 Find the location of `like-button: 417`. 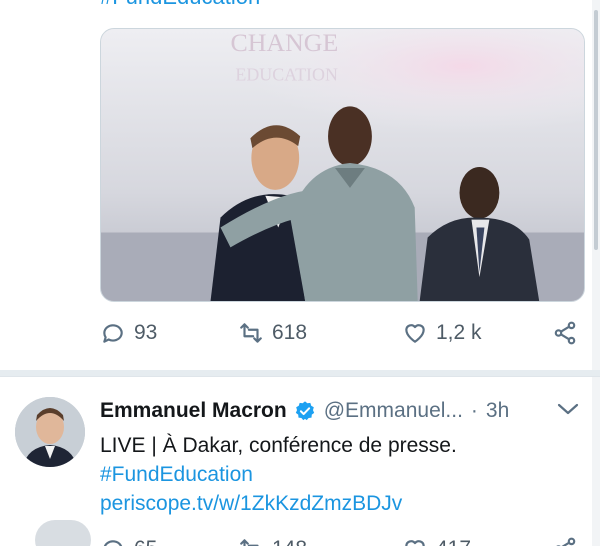

like-button: 417 is located at coordinates (436, 540).